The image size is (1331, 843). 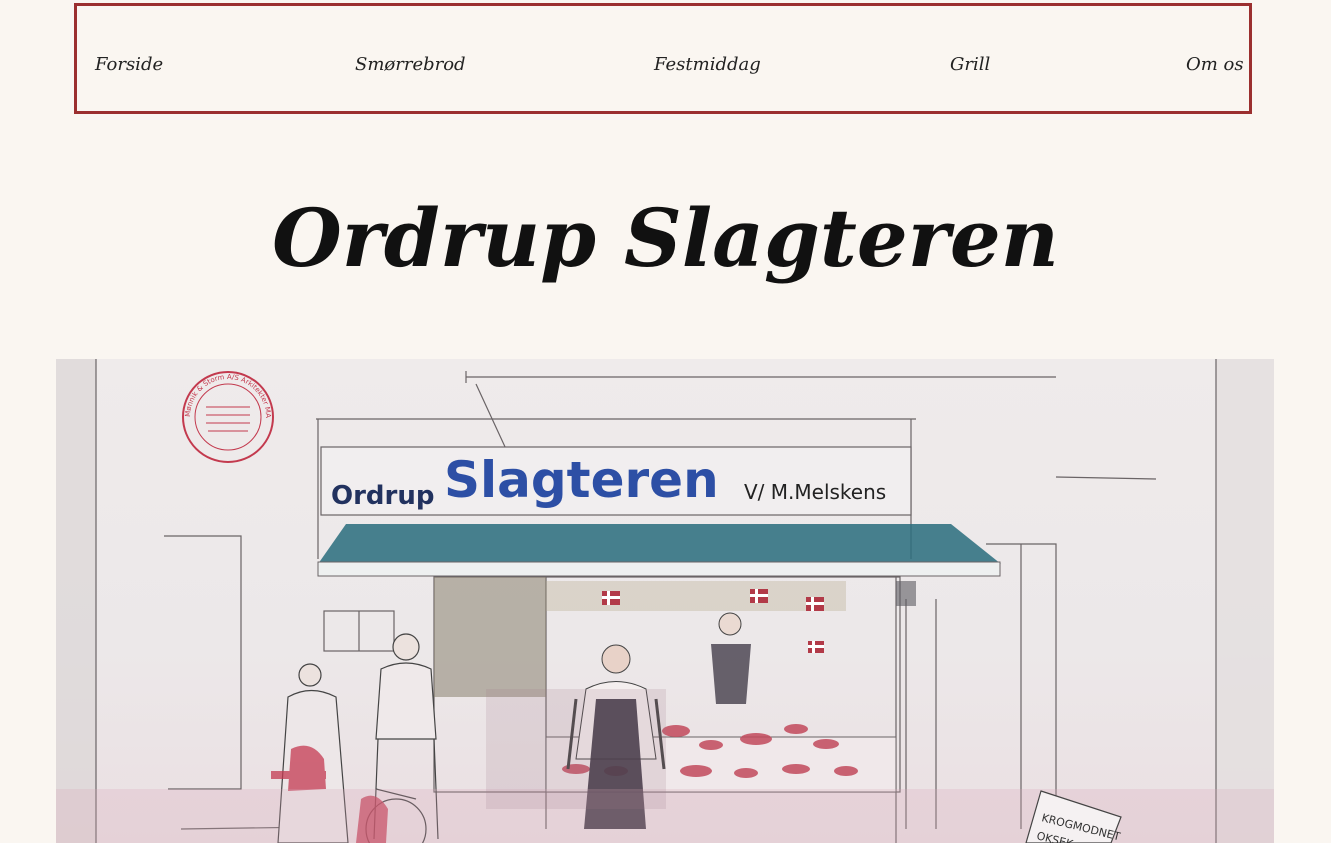 What do you see at coordinates (665, 238) in the screenshot?
I see `page-title: Ordrup Slagteren` at bounding box center [665, 238].